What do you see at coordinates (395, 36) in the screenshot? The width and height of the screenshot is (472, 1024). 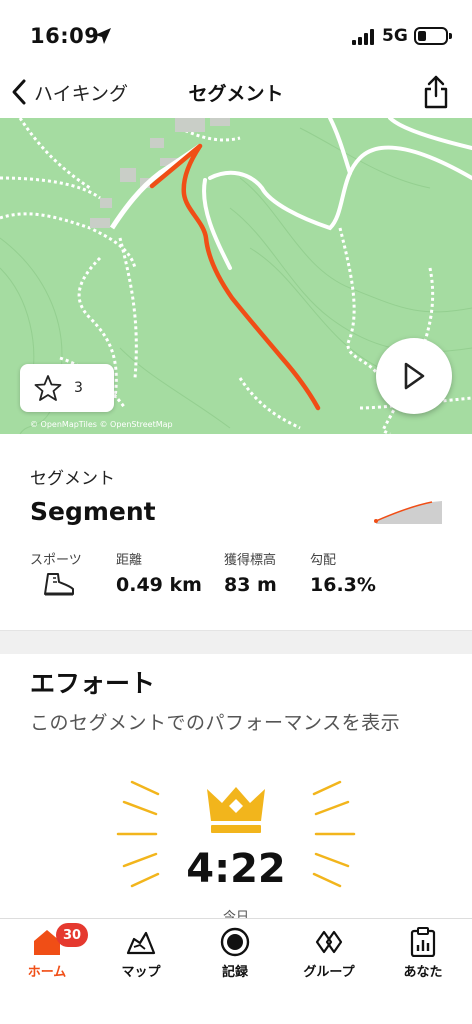 I see `network-type: 5G` at bounding box center [395, 36].